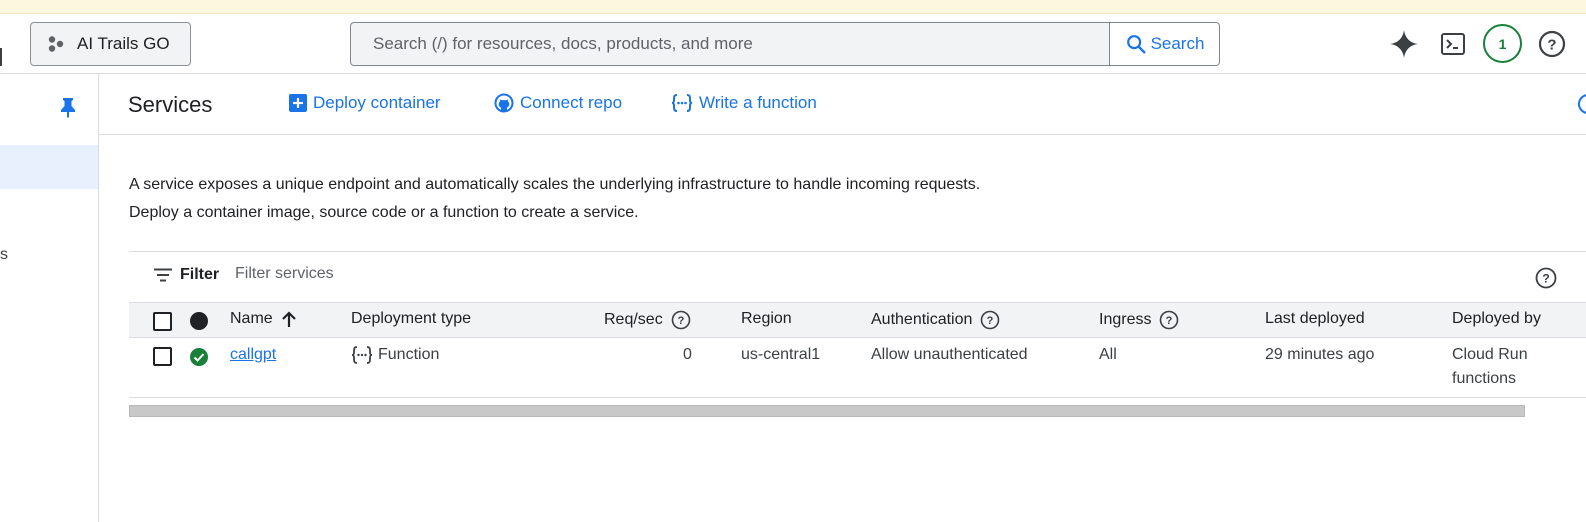 The height and width of the screenshot is (522, 1586). I want to click on deployed-by-value-line-1: Cloud Run, so click(1490, 354).